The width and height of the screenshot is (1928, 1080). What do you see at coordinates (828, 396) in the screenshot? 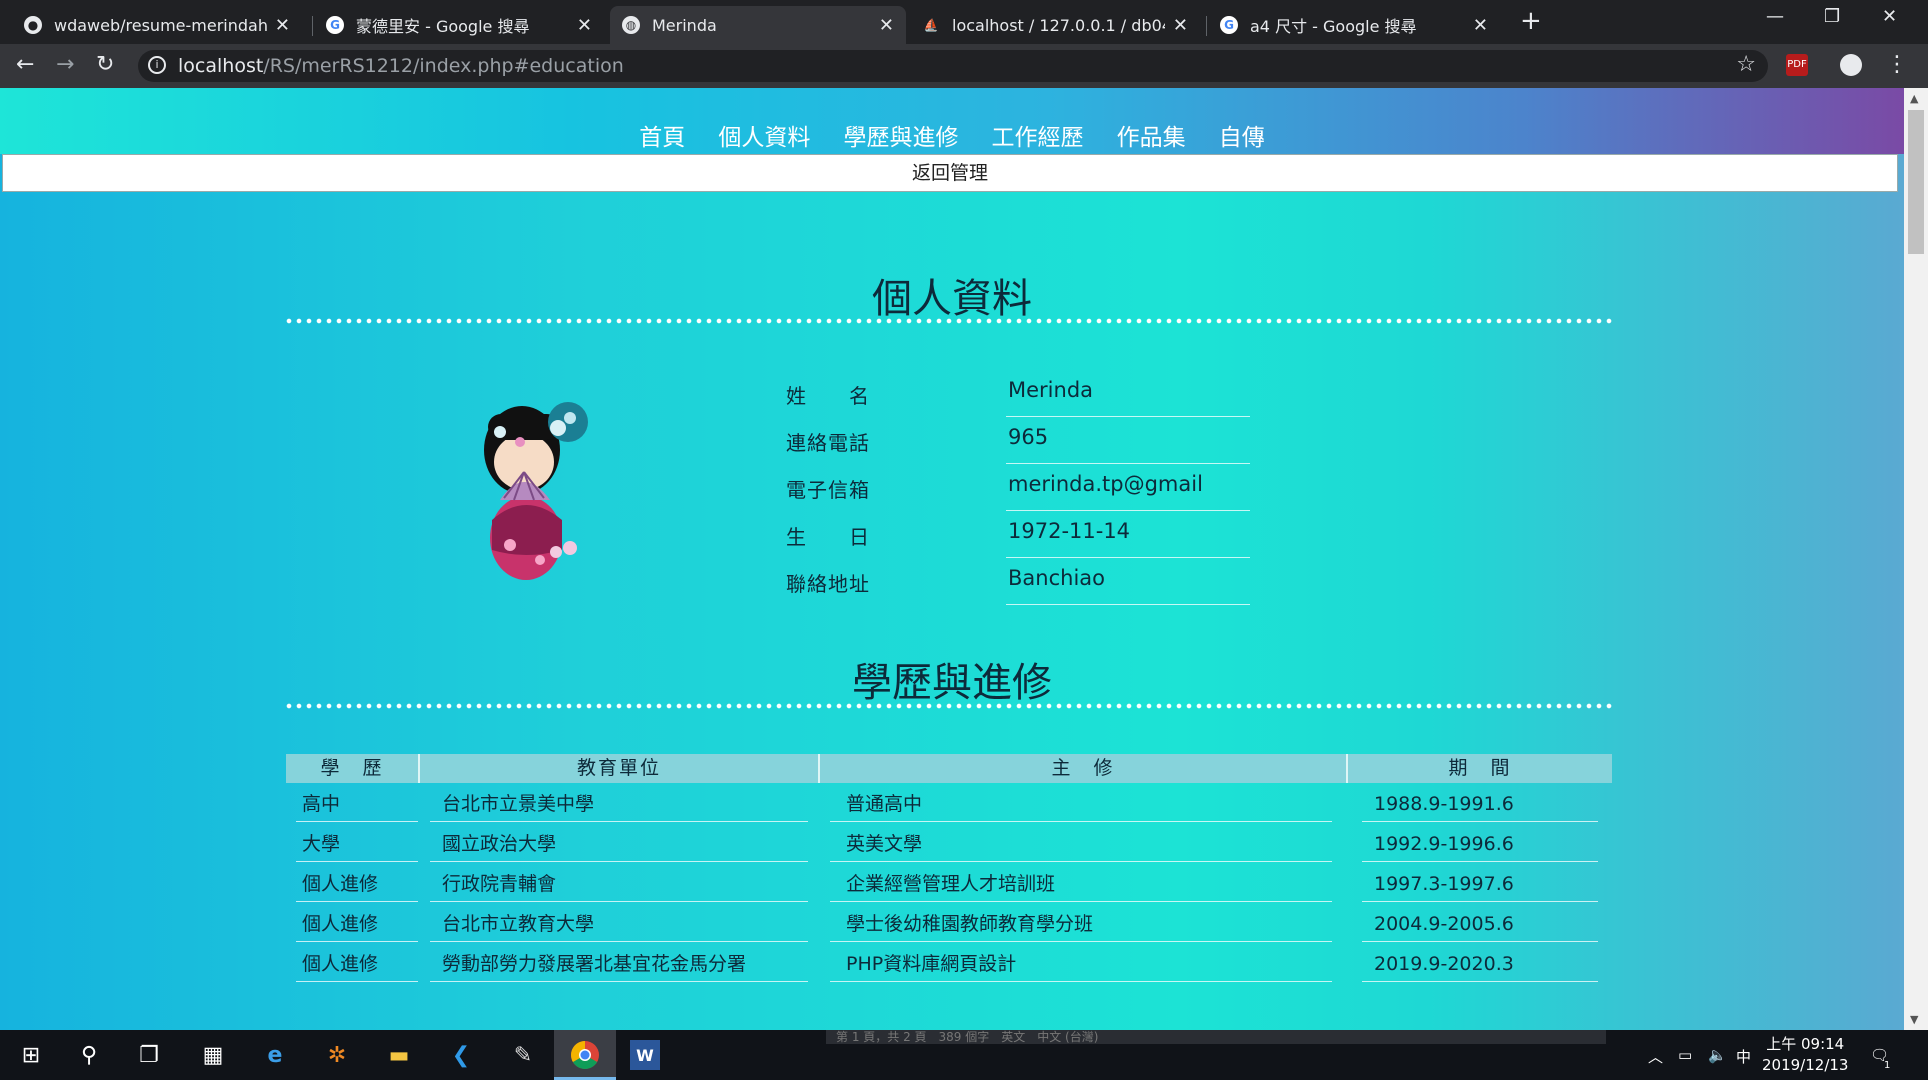
I see `field-label: 姓 名` at bounding box center [828, 396].